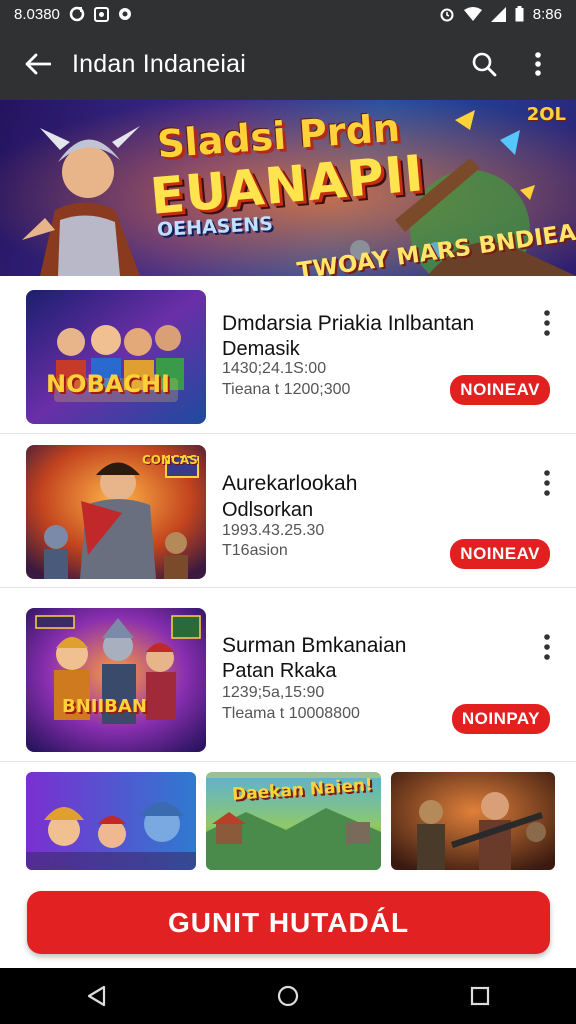  Describe the element at coordinates (293, 821) in the screenshot. I see `grid-tile: Daekan Naien!` at that location.